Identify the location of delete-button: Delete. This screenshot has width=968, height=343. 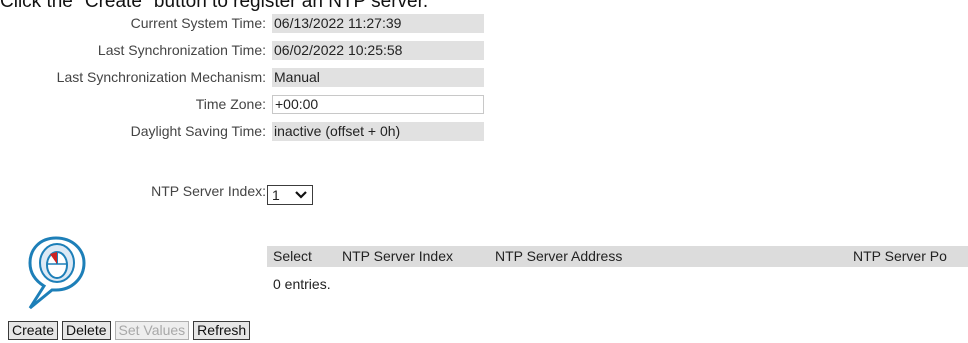
(86, 330).